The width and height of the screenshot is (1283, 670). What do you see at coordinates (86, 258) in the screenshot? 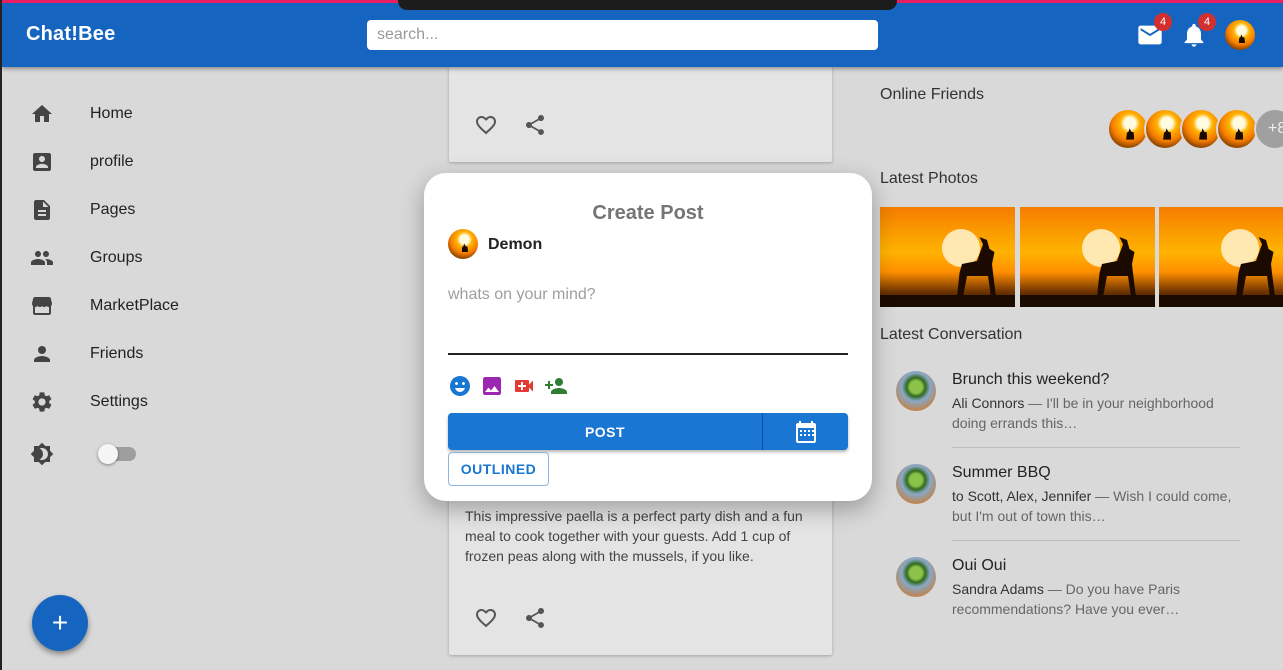
I see `sidebar-item-groups: Groups` at bounding box center [86, 258].